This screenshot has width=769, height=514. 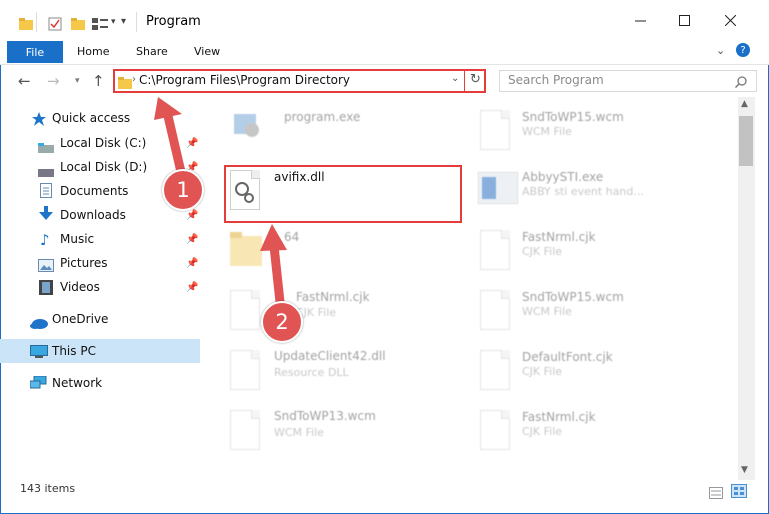 What do you see at coordinates (77, 383) in the screenshot?
I see `sidebar-item-network: Network` at bounding box center [77, 383].